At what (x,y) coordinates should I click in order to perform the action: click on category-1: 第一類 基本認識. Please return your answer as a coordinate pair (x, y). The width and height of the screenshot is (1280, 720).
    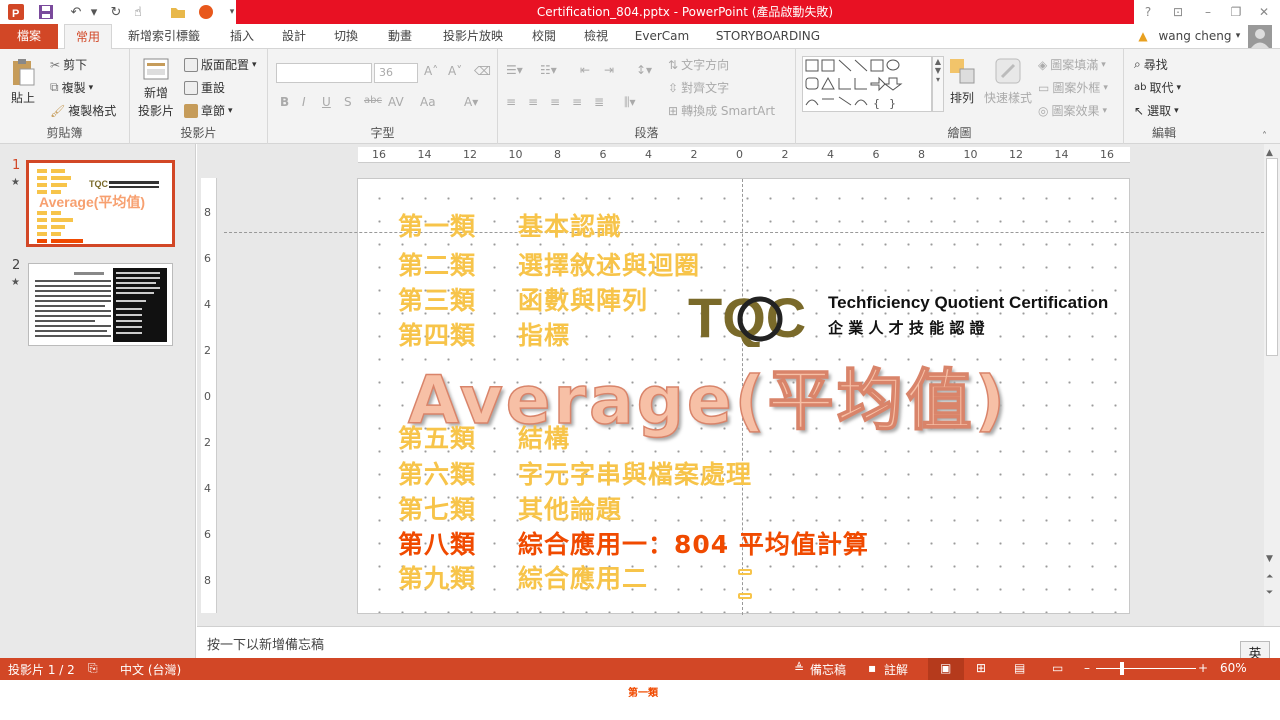
    Looking at the image, I should click on (509, 225).